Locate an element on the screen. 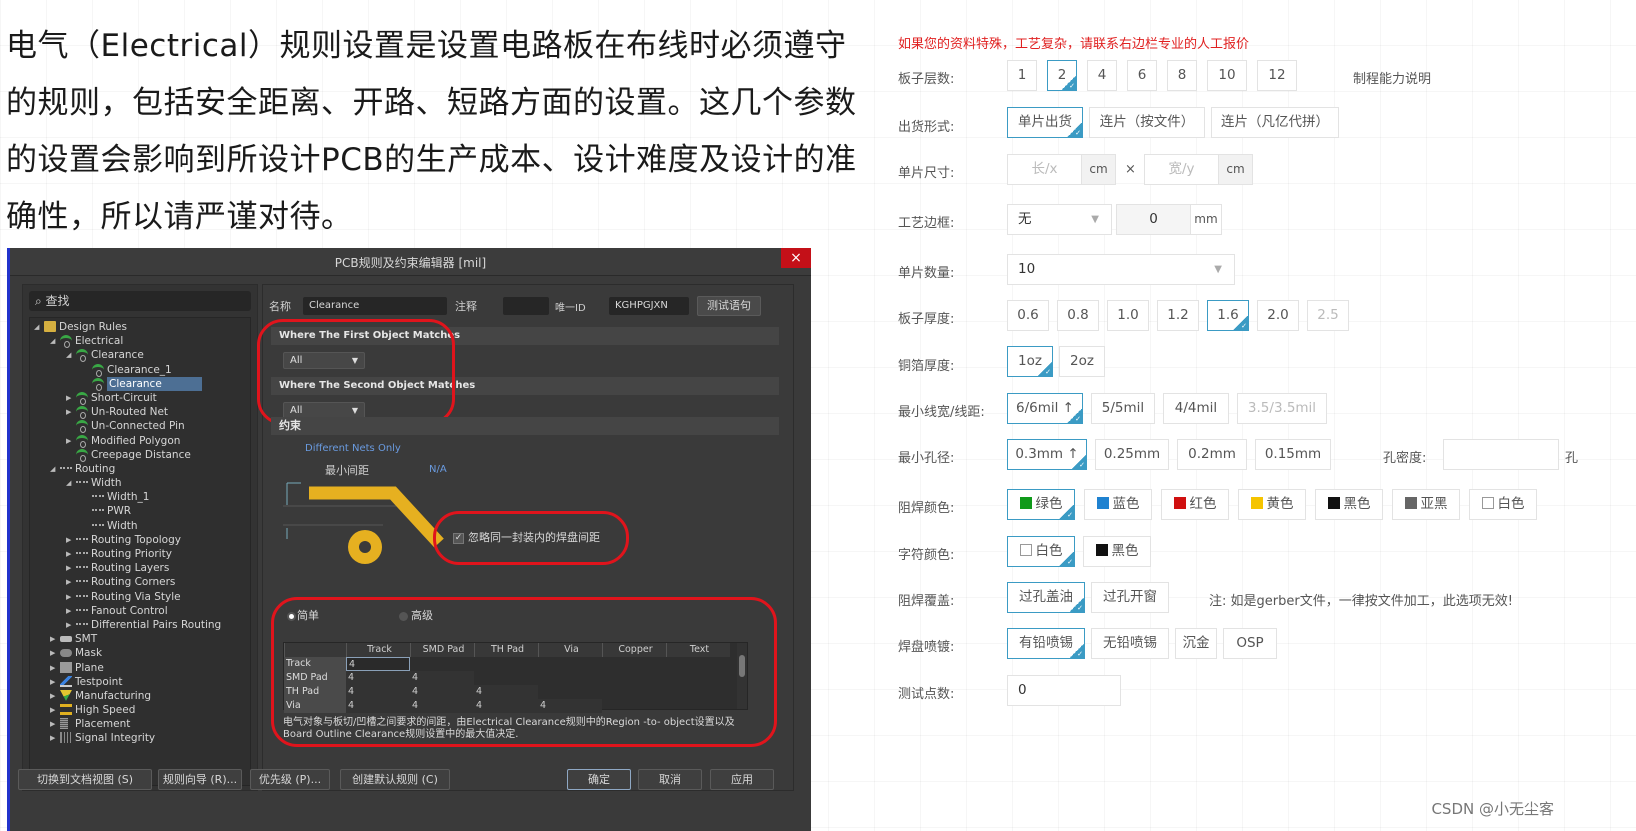  tree-item: ▶ Routing Topology is located at coordinates (140, 540).